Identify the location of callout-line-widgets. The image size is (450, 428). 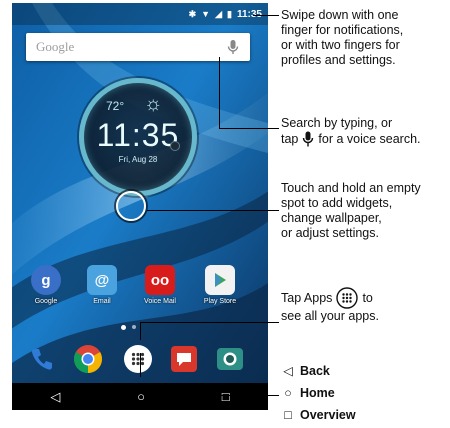
(213, 210).